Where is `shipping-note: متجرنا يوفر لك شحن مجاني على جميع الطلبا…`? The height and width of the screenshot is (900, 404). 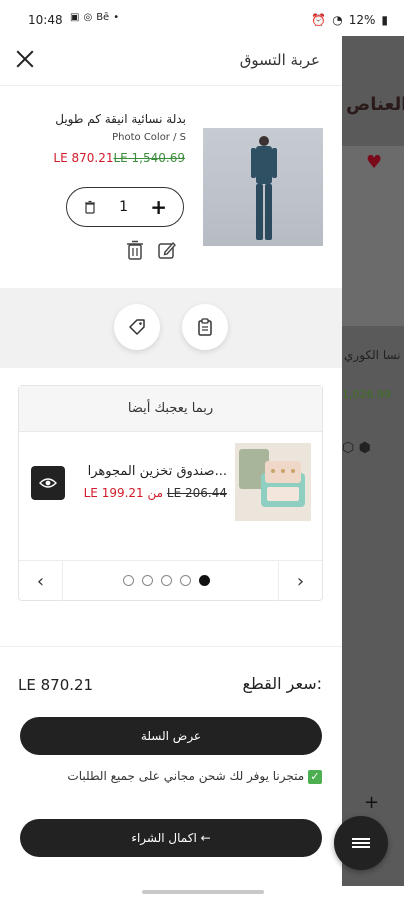 shipping-note: متجرنا يوفر لك شحن مجاني على جميع الطلبا… is located at coordinates (194, 776).